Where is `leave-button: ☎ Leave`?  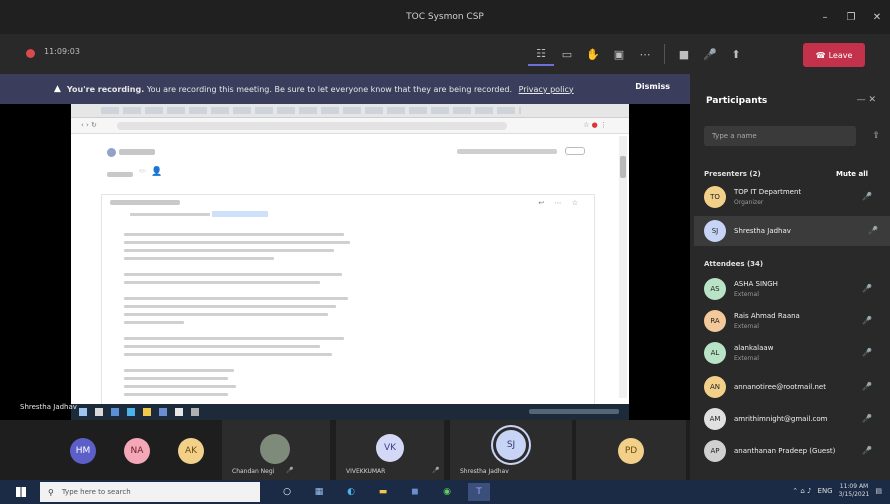 leave-button: ☎ Leave is located at coordinates (834, 55).